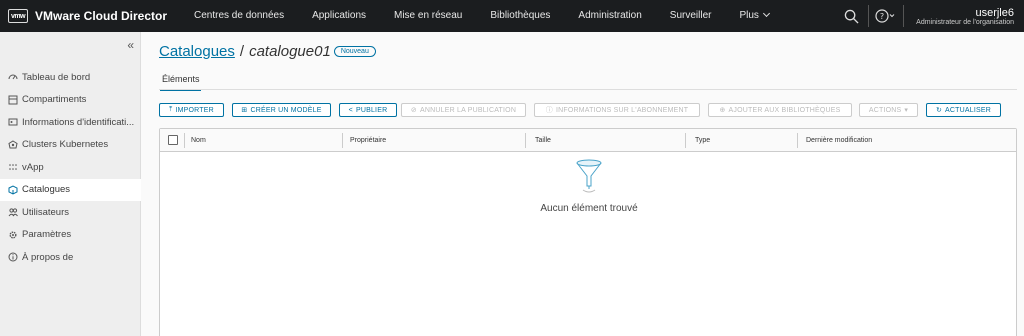 The image size is (1024, 336). Describe the element at coordinates (12, 99) in the screenshot. I see `compartment-icon` at that location.